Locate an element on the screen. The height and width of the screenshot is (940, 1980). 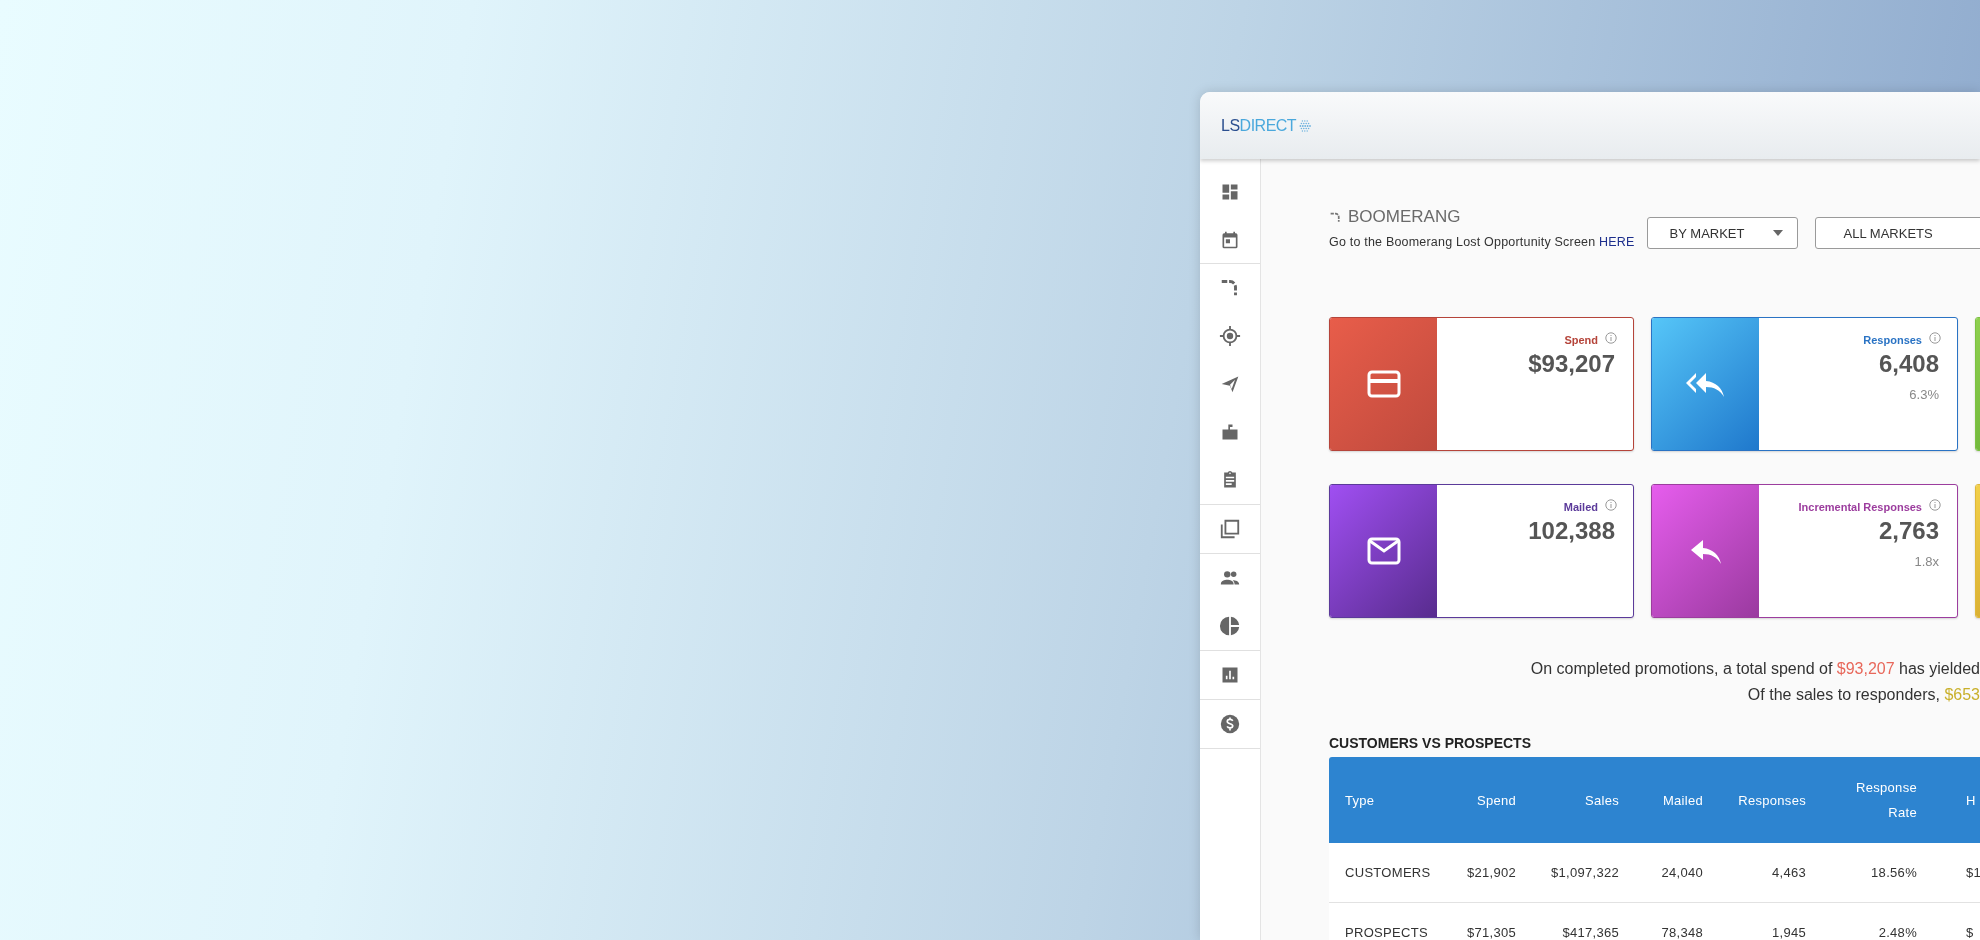
envelope-icon is located at coordinates (1383, 551).